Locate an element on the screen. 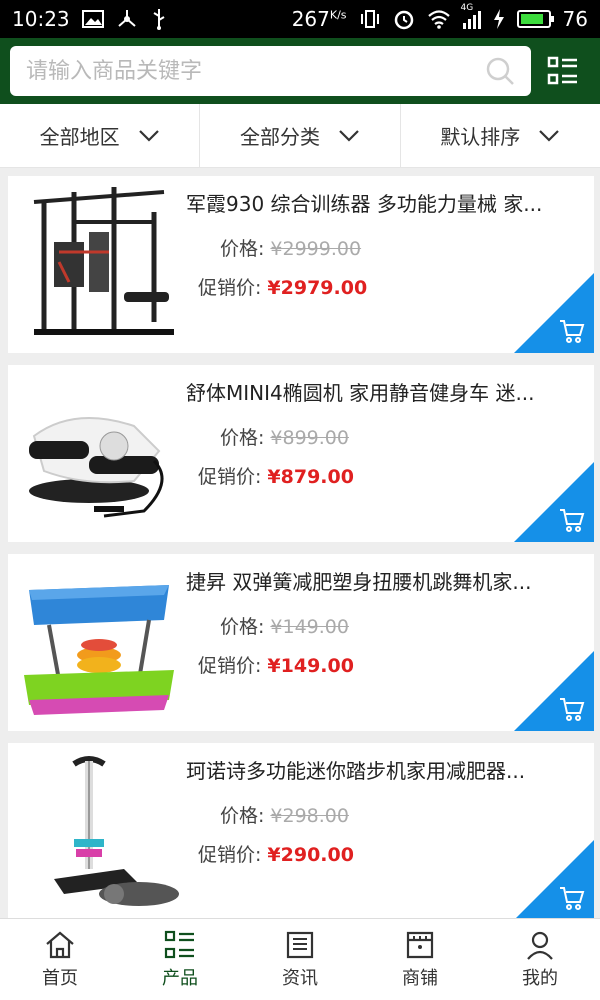 This screenshot has height=1000, width=600. promo-price: ¥290.00 is located at coordinates (310, 855).